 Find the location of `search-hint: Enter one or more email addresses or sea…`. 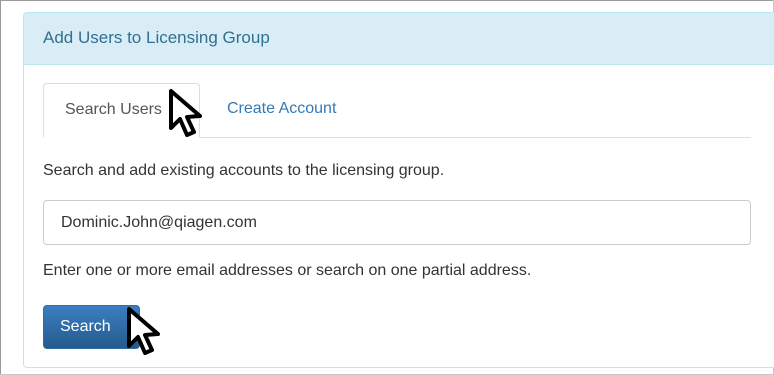

search-hint: Enter one or more email addresses or sea… is located at coordinates (287, 270).